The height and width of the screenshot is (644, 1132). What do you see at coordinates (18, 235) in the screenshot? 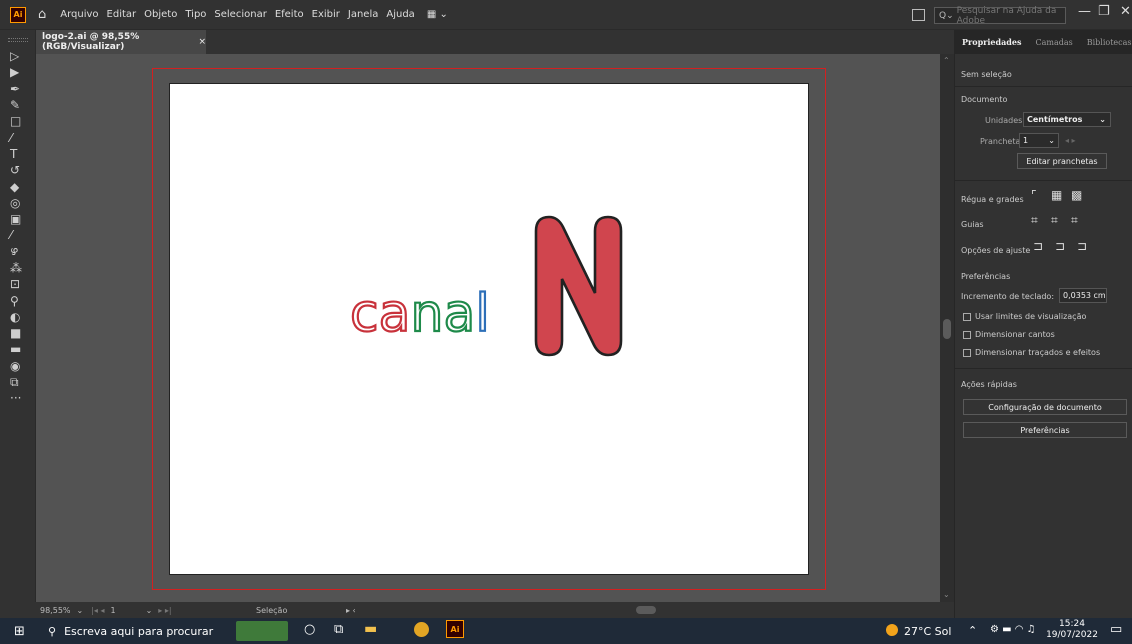
I see `eyedropper-tool-icon: ⁄` at bounding box center [18, 235].